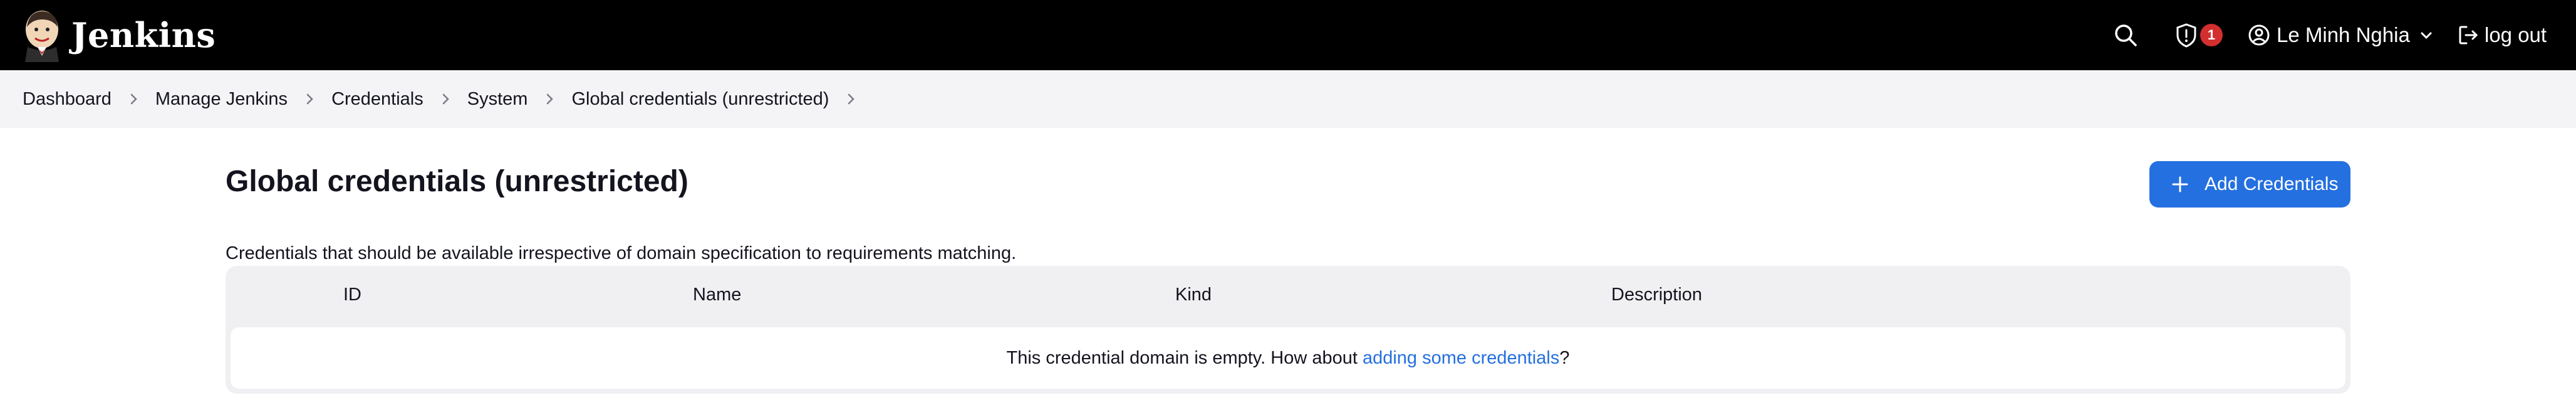 This screenshot has width=2576, height=400. I want to click on page-title: Global credentials (unrestricted), so click(457, 182).